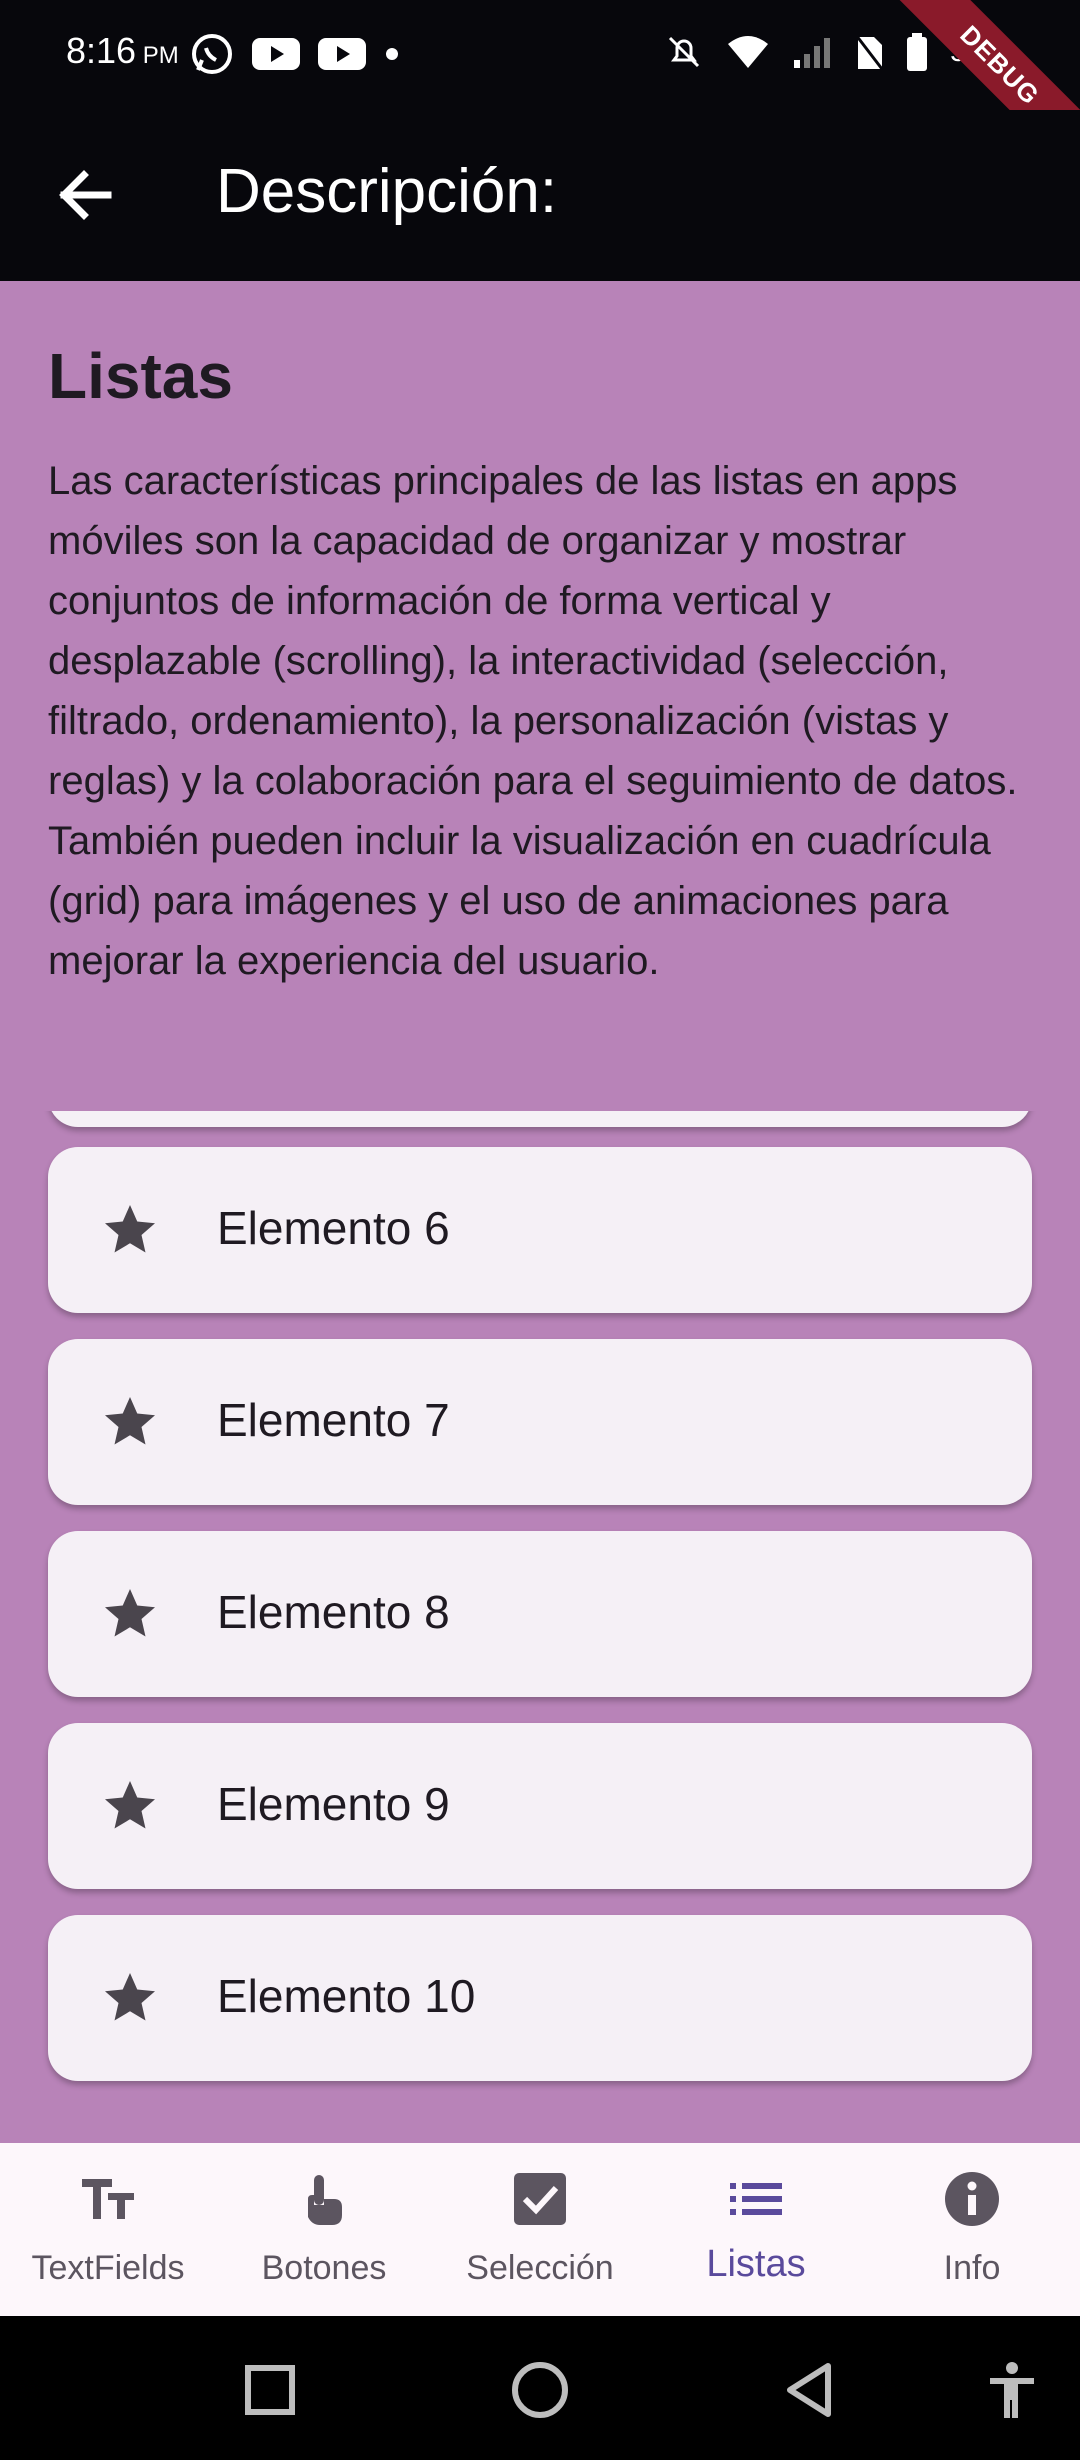 The width and height of the screenshot is (1080, 2460). Describe the element at coordinates (324, 2229) in the screenshot. I see `nav-item-botones: Botones` at that location.